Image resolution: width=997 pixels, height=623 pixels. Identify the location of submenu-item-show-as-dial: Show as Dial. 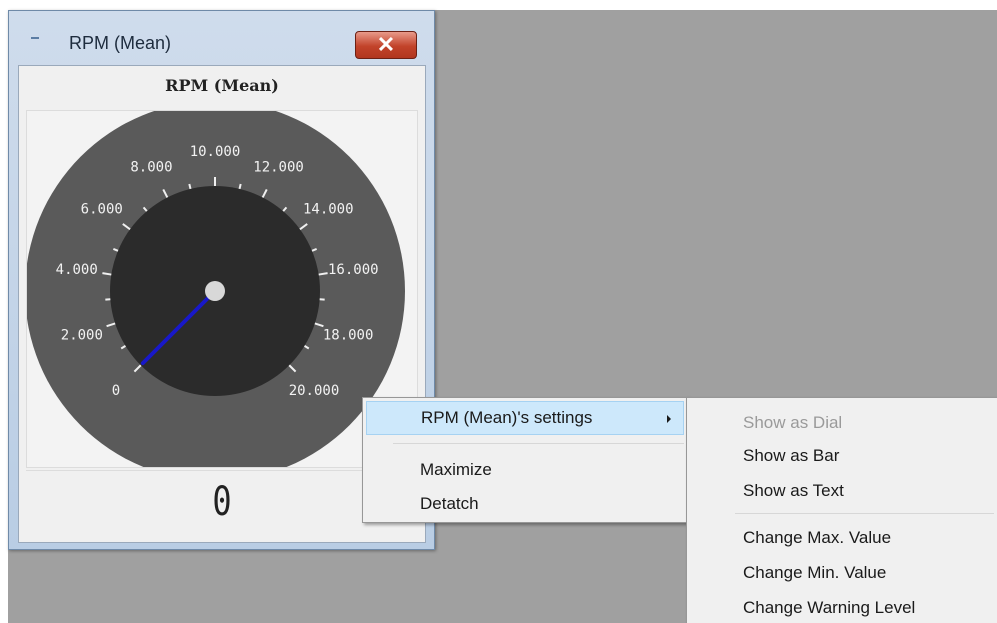
(842, 422).